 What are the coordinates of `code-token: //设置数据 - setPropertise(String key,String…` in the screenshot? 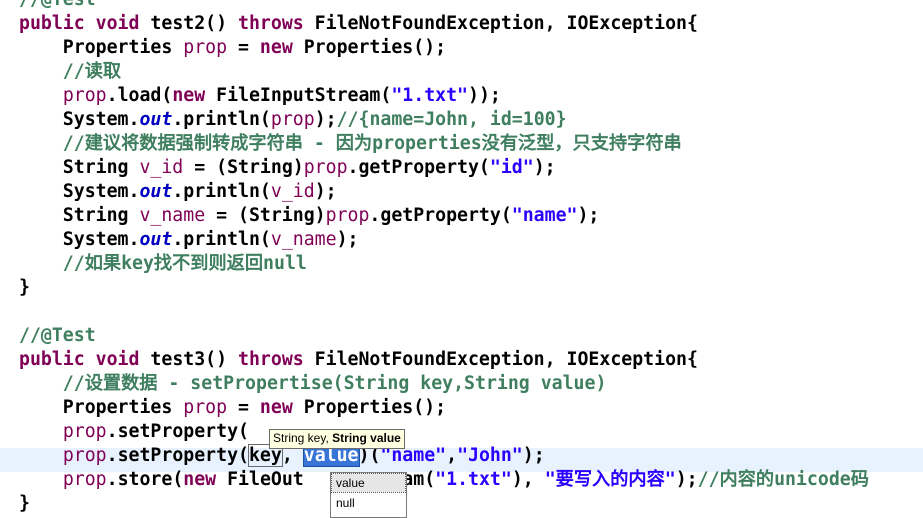 It's located at (313, 383).